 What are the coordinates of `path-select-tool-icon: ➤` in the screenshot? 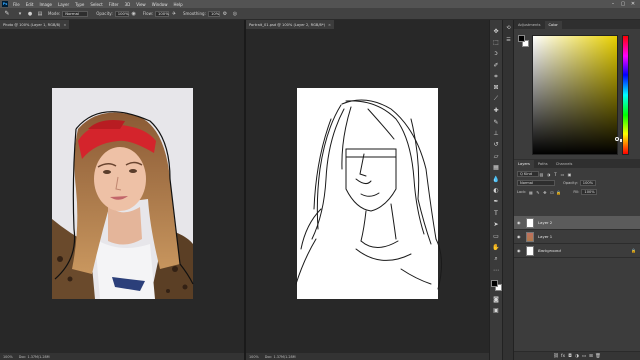 It's located at (496, 225).